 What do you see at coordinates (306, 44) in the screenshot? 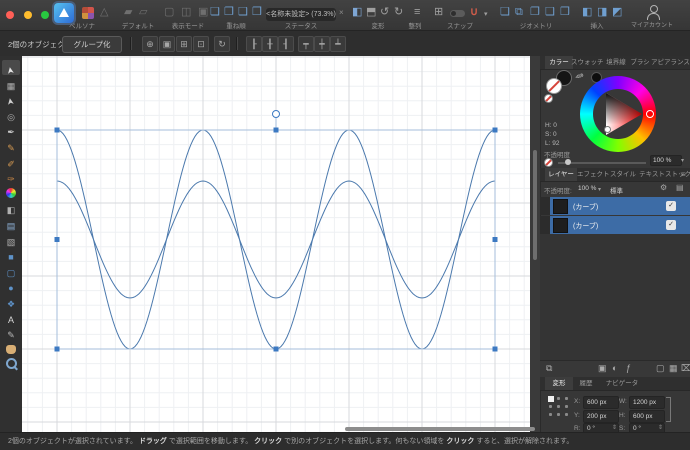
I see `align-top-icon: ┯` at bounding box center [306, 44].